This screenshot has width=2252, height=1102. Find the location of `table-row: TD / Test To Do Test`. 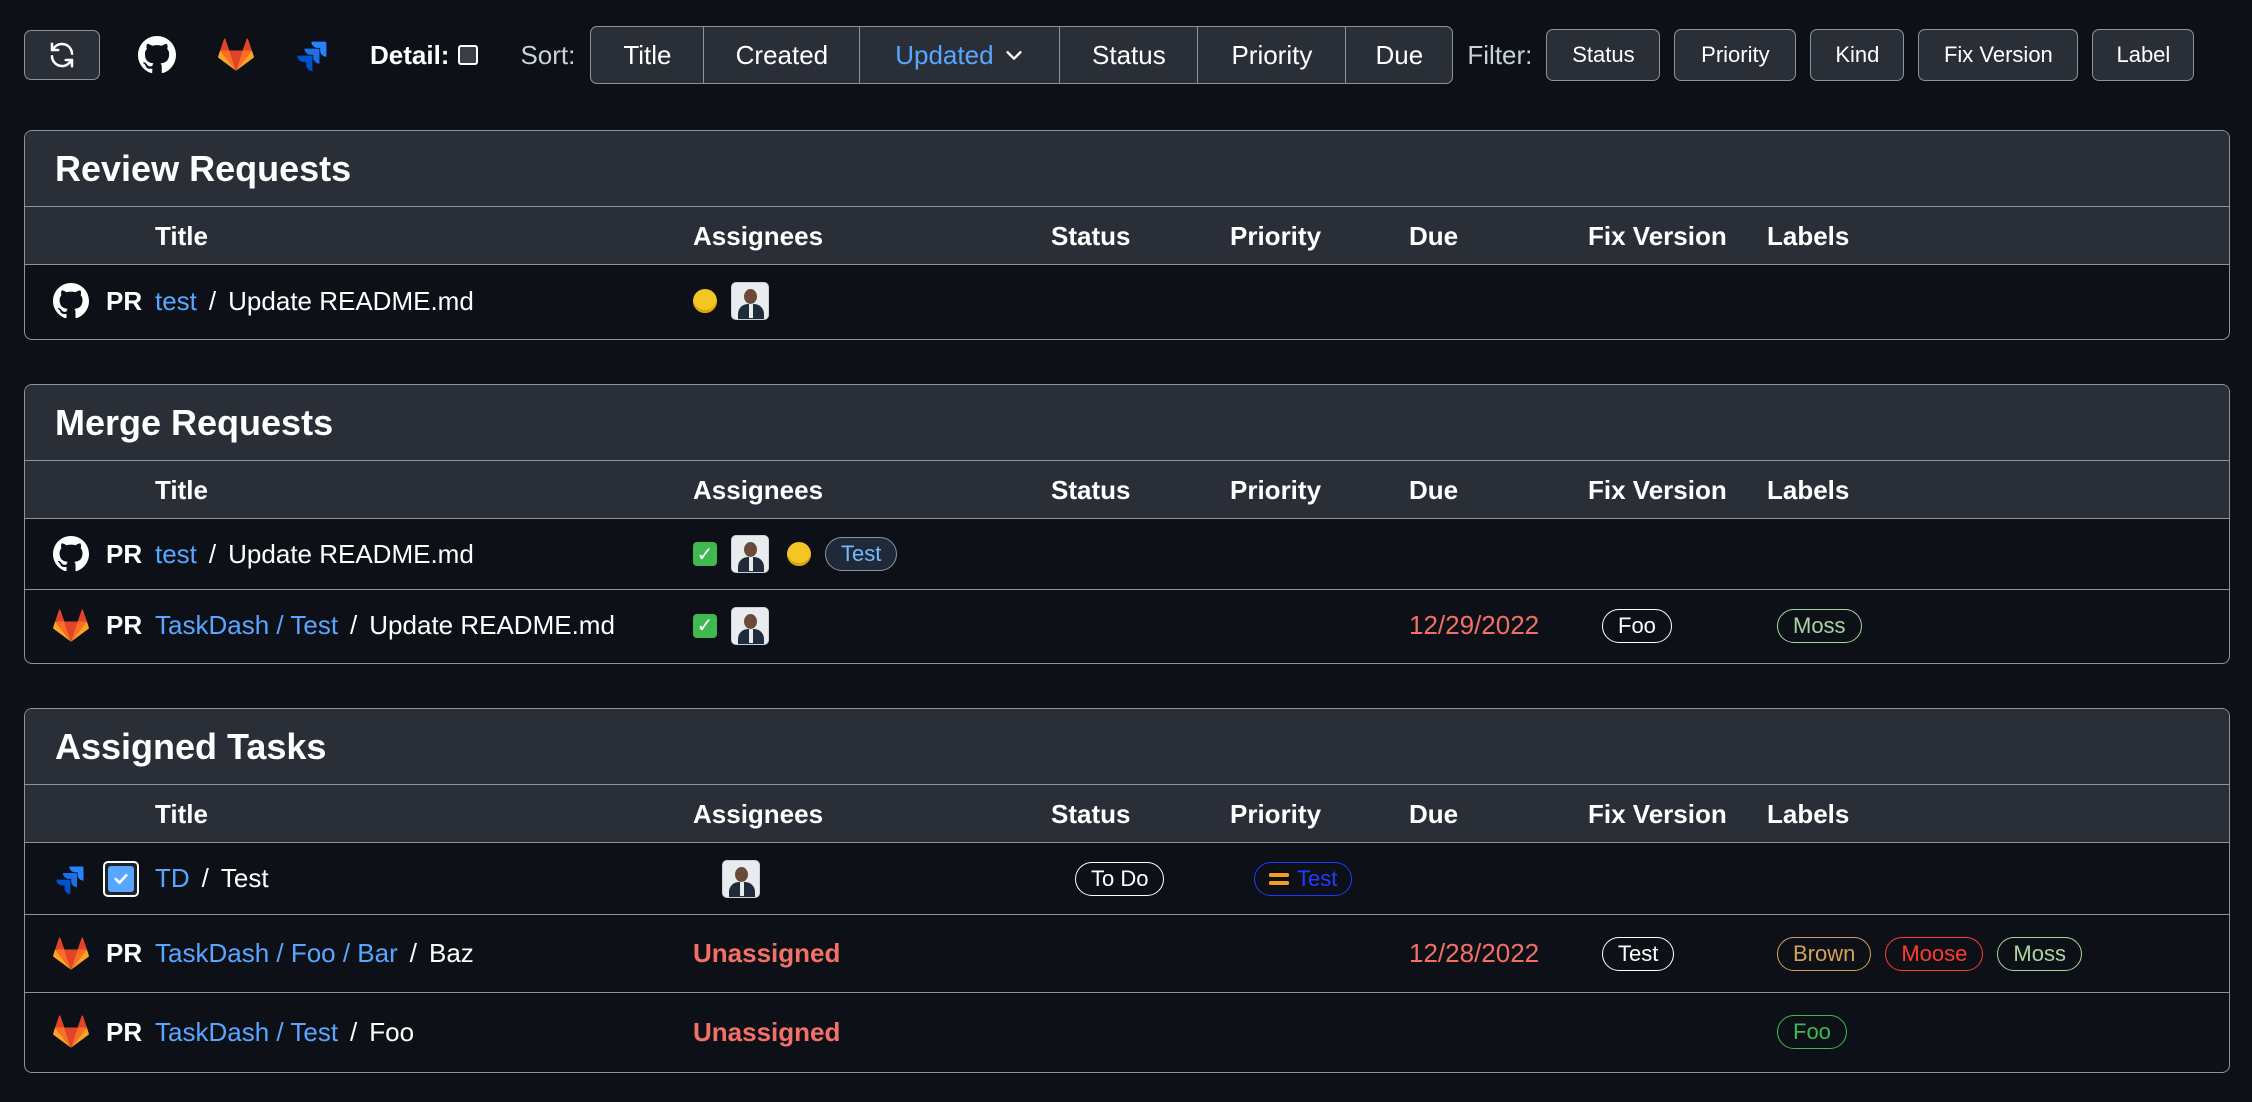

table-row: TD / Test To Do Test is located at coordinates (1127, 879).